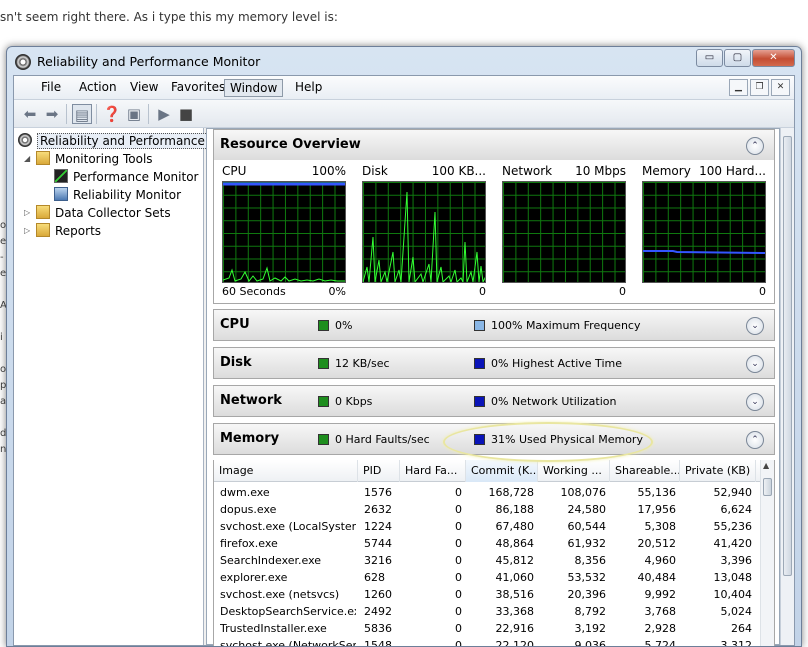  I want to click on tree-item-performance-monitor: Performance Monitor, so click(126, 177).